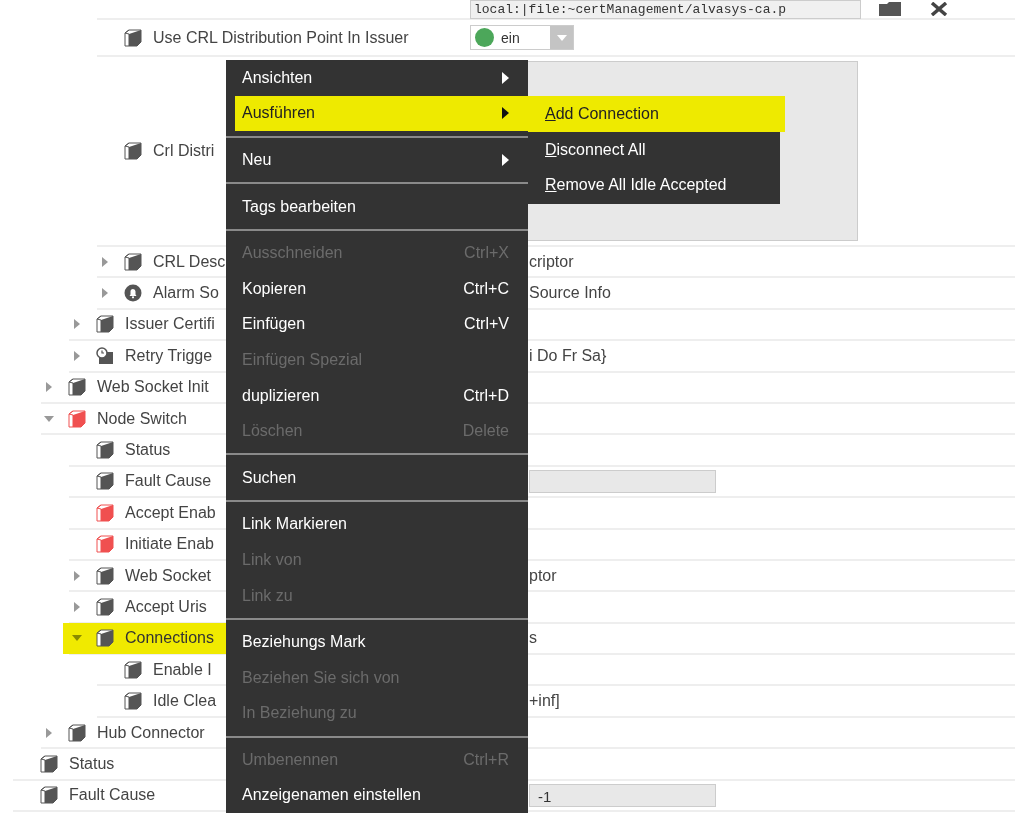  Describe the element at coordinates (656, 114) in the screenshot. I see `menu-item: Add Connection` at that location.